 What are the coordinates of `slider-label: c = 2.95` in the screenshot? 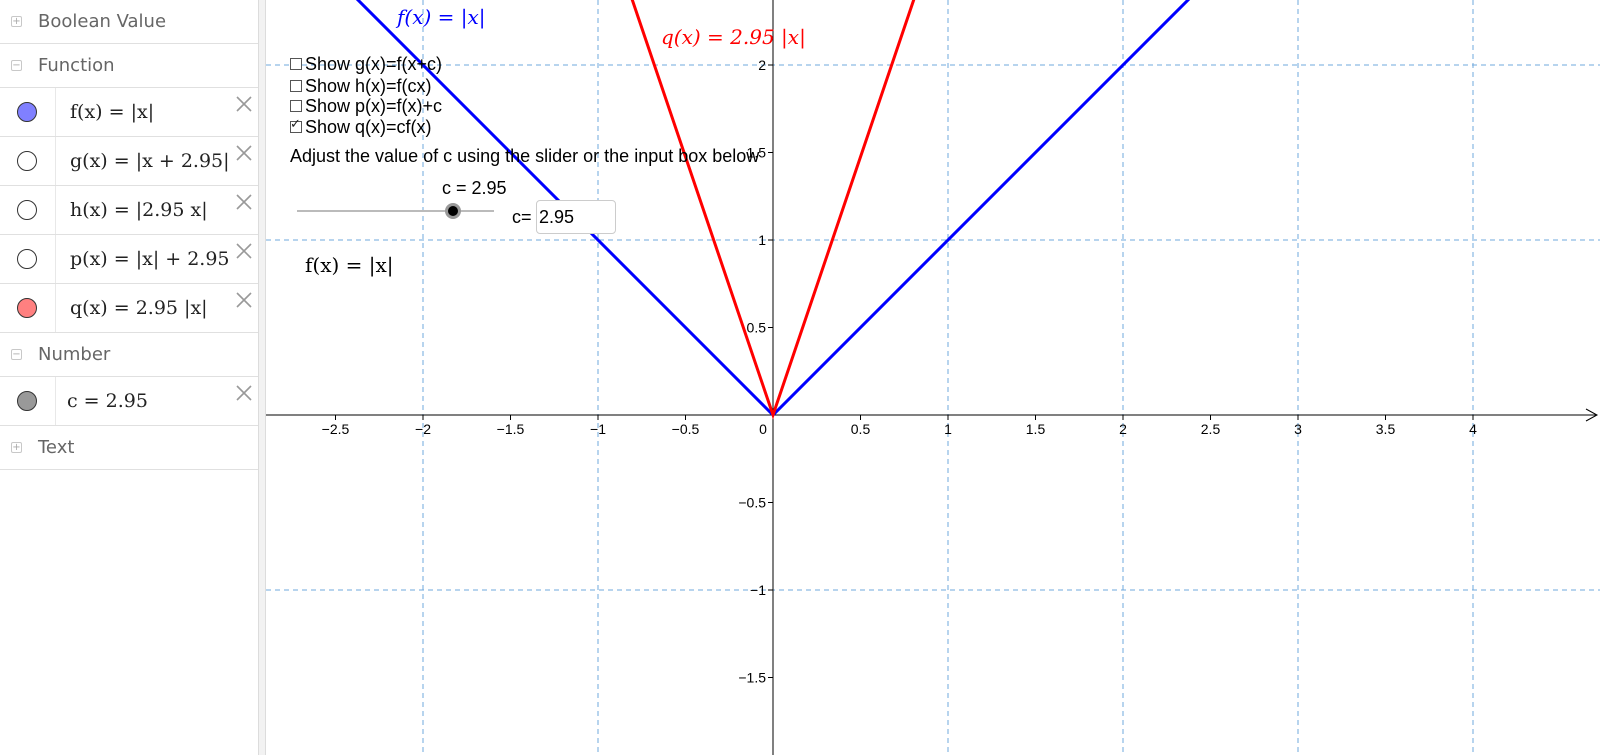 It's located at (474, 188).